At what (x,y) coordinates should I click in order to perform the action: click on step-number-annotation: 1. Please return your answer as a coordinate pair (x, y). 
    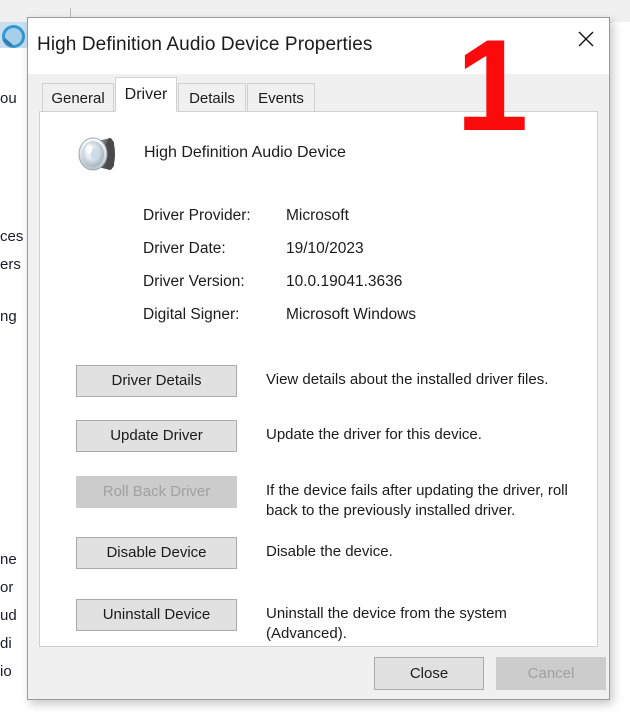
    Looking at the image, I should click on (492, 85).